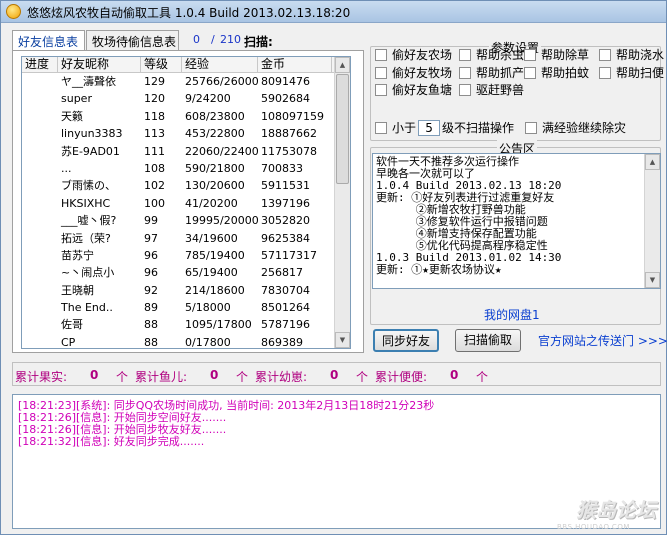 This screenshot has height=535, width=667. What do you see at coordinates (161, 64) in the screenshot?
I see `col-level-header: 等级` at bounding box center [161, 64].